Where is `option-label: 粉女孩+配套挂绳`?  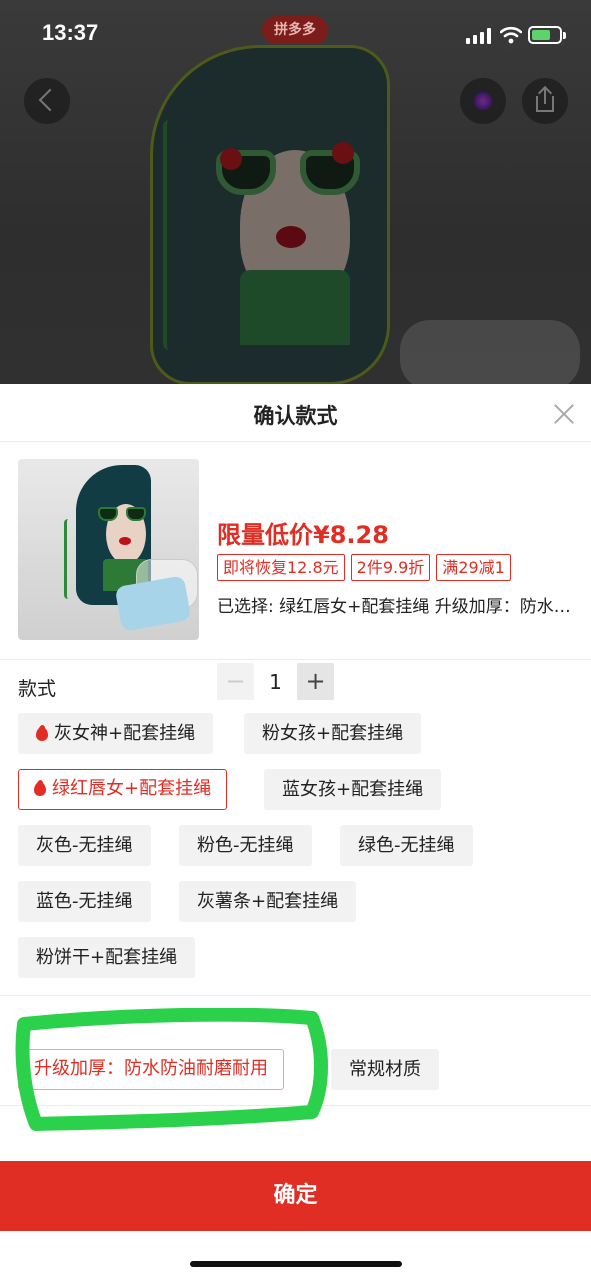 option-label: 粉女孩+配套挂绳 is located at coordinates (333, 733).